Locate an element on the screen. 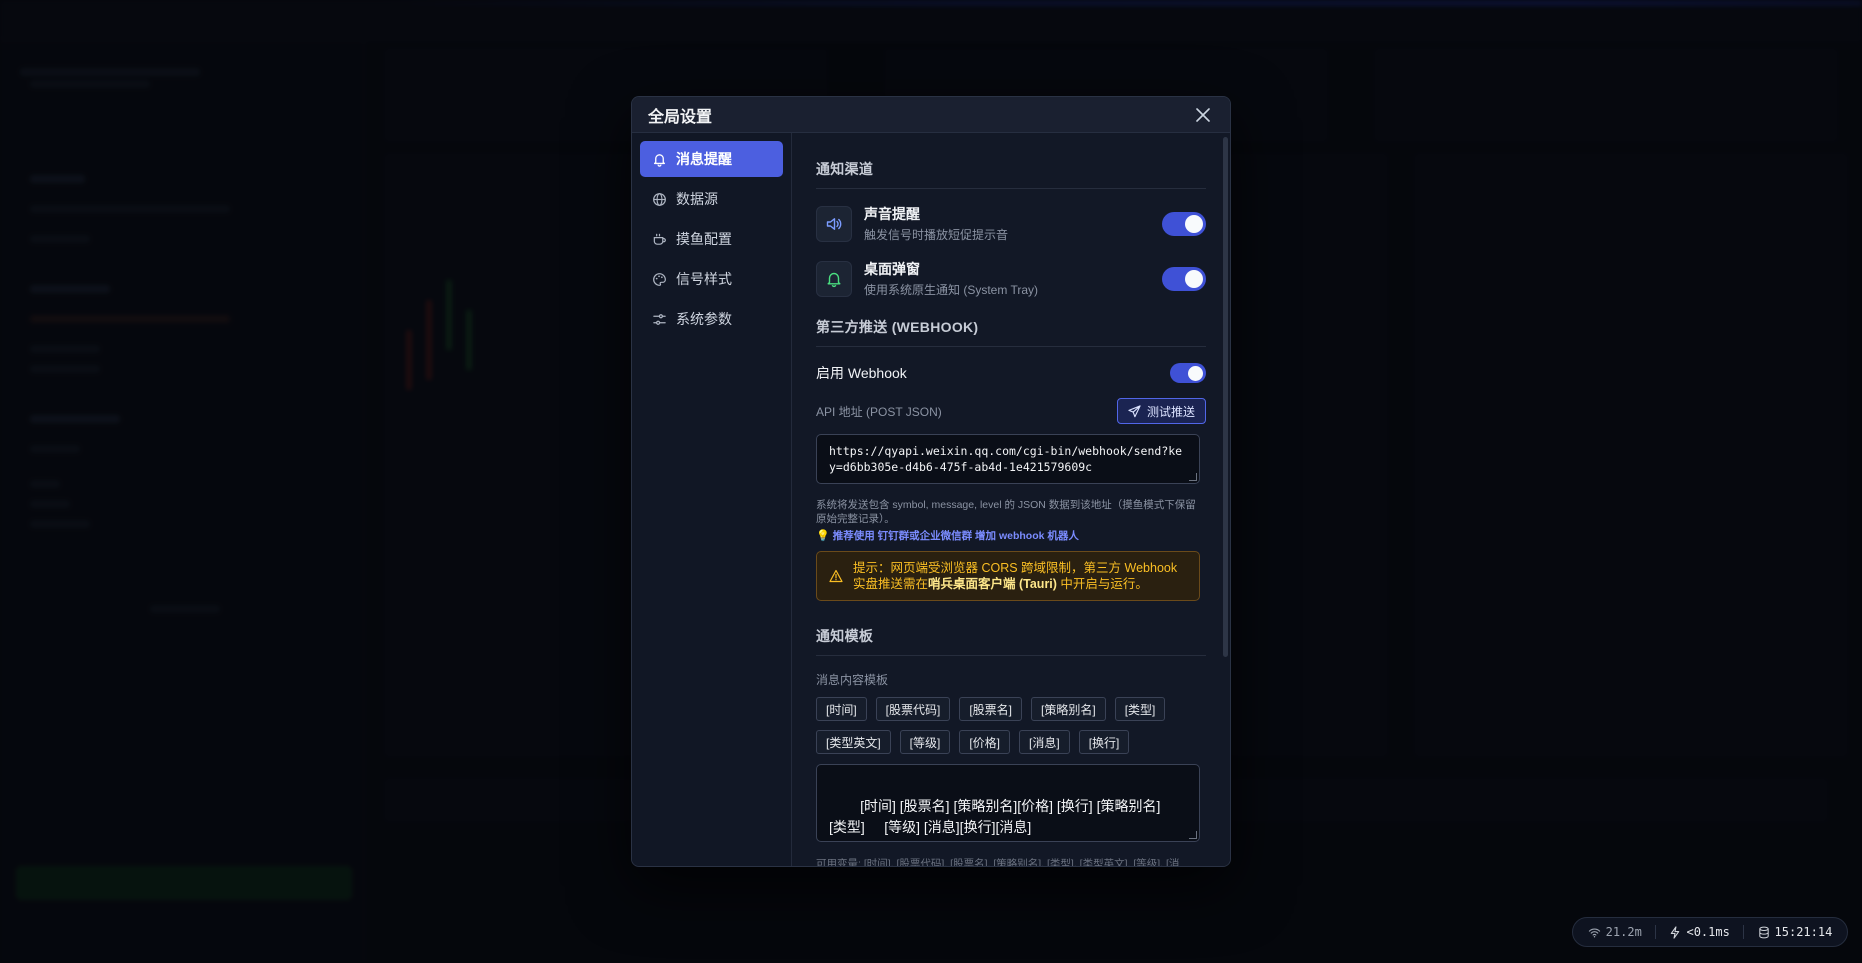 The height and width of the screenshot is (963, 1862). desktop-popup-desc: 使用系统原生通知 (System Tray) is located at coordinates (951, 290).